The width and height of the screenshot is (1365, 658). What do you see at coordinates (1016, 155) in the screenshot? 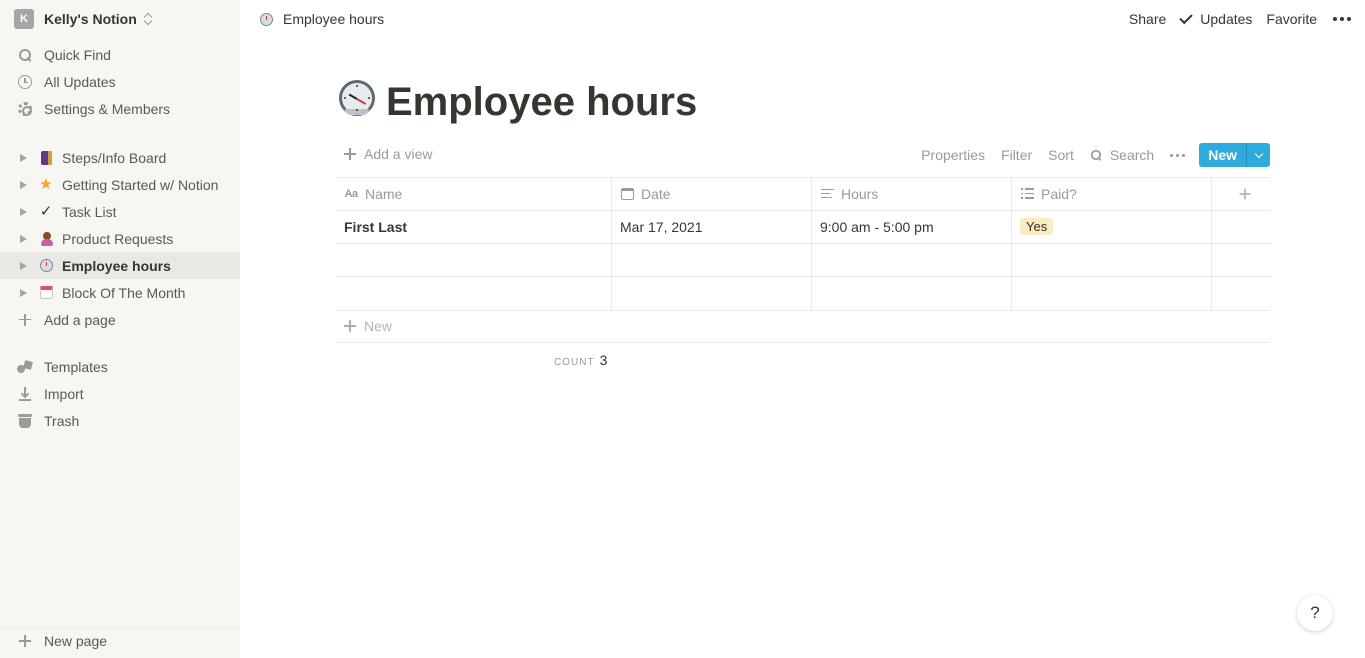
I see `filter-button: Filter` at bounding box center [1016, 155].